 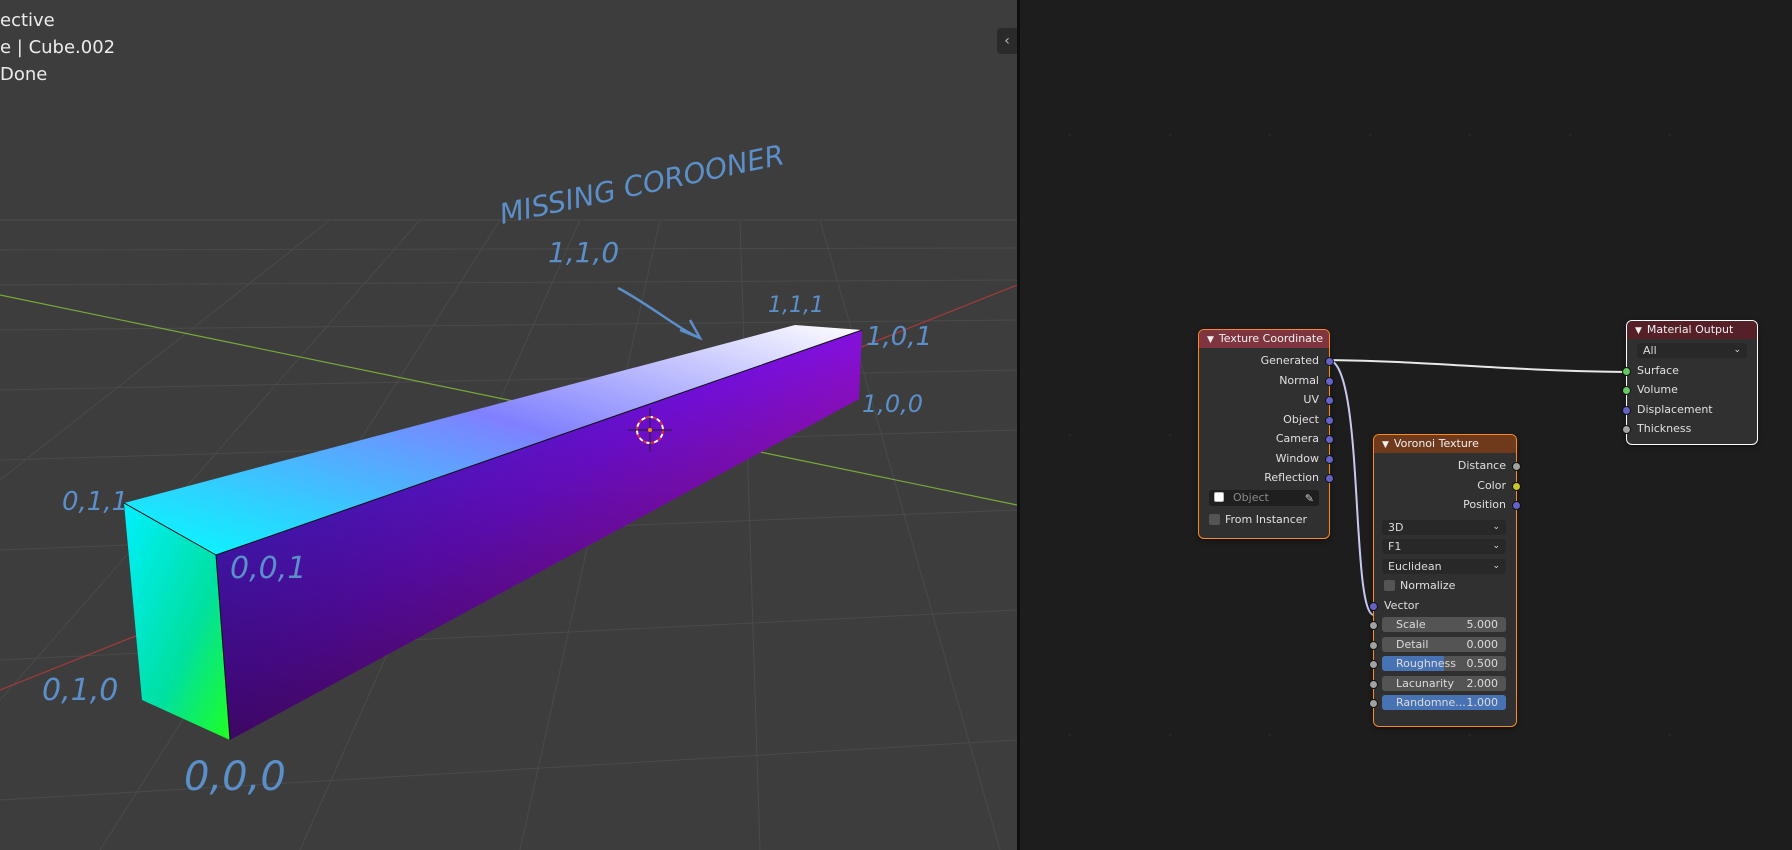 I want to click on metric-row: Euclidean ⌄, so click(x=1445, y=567).